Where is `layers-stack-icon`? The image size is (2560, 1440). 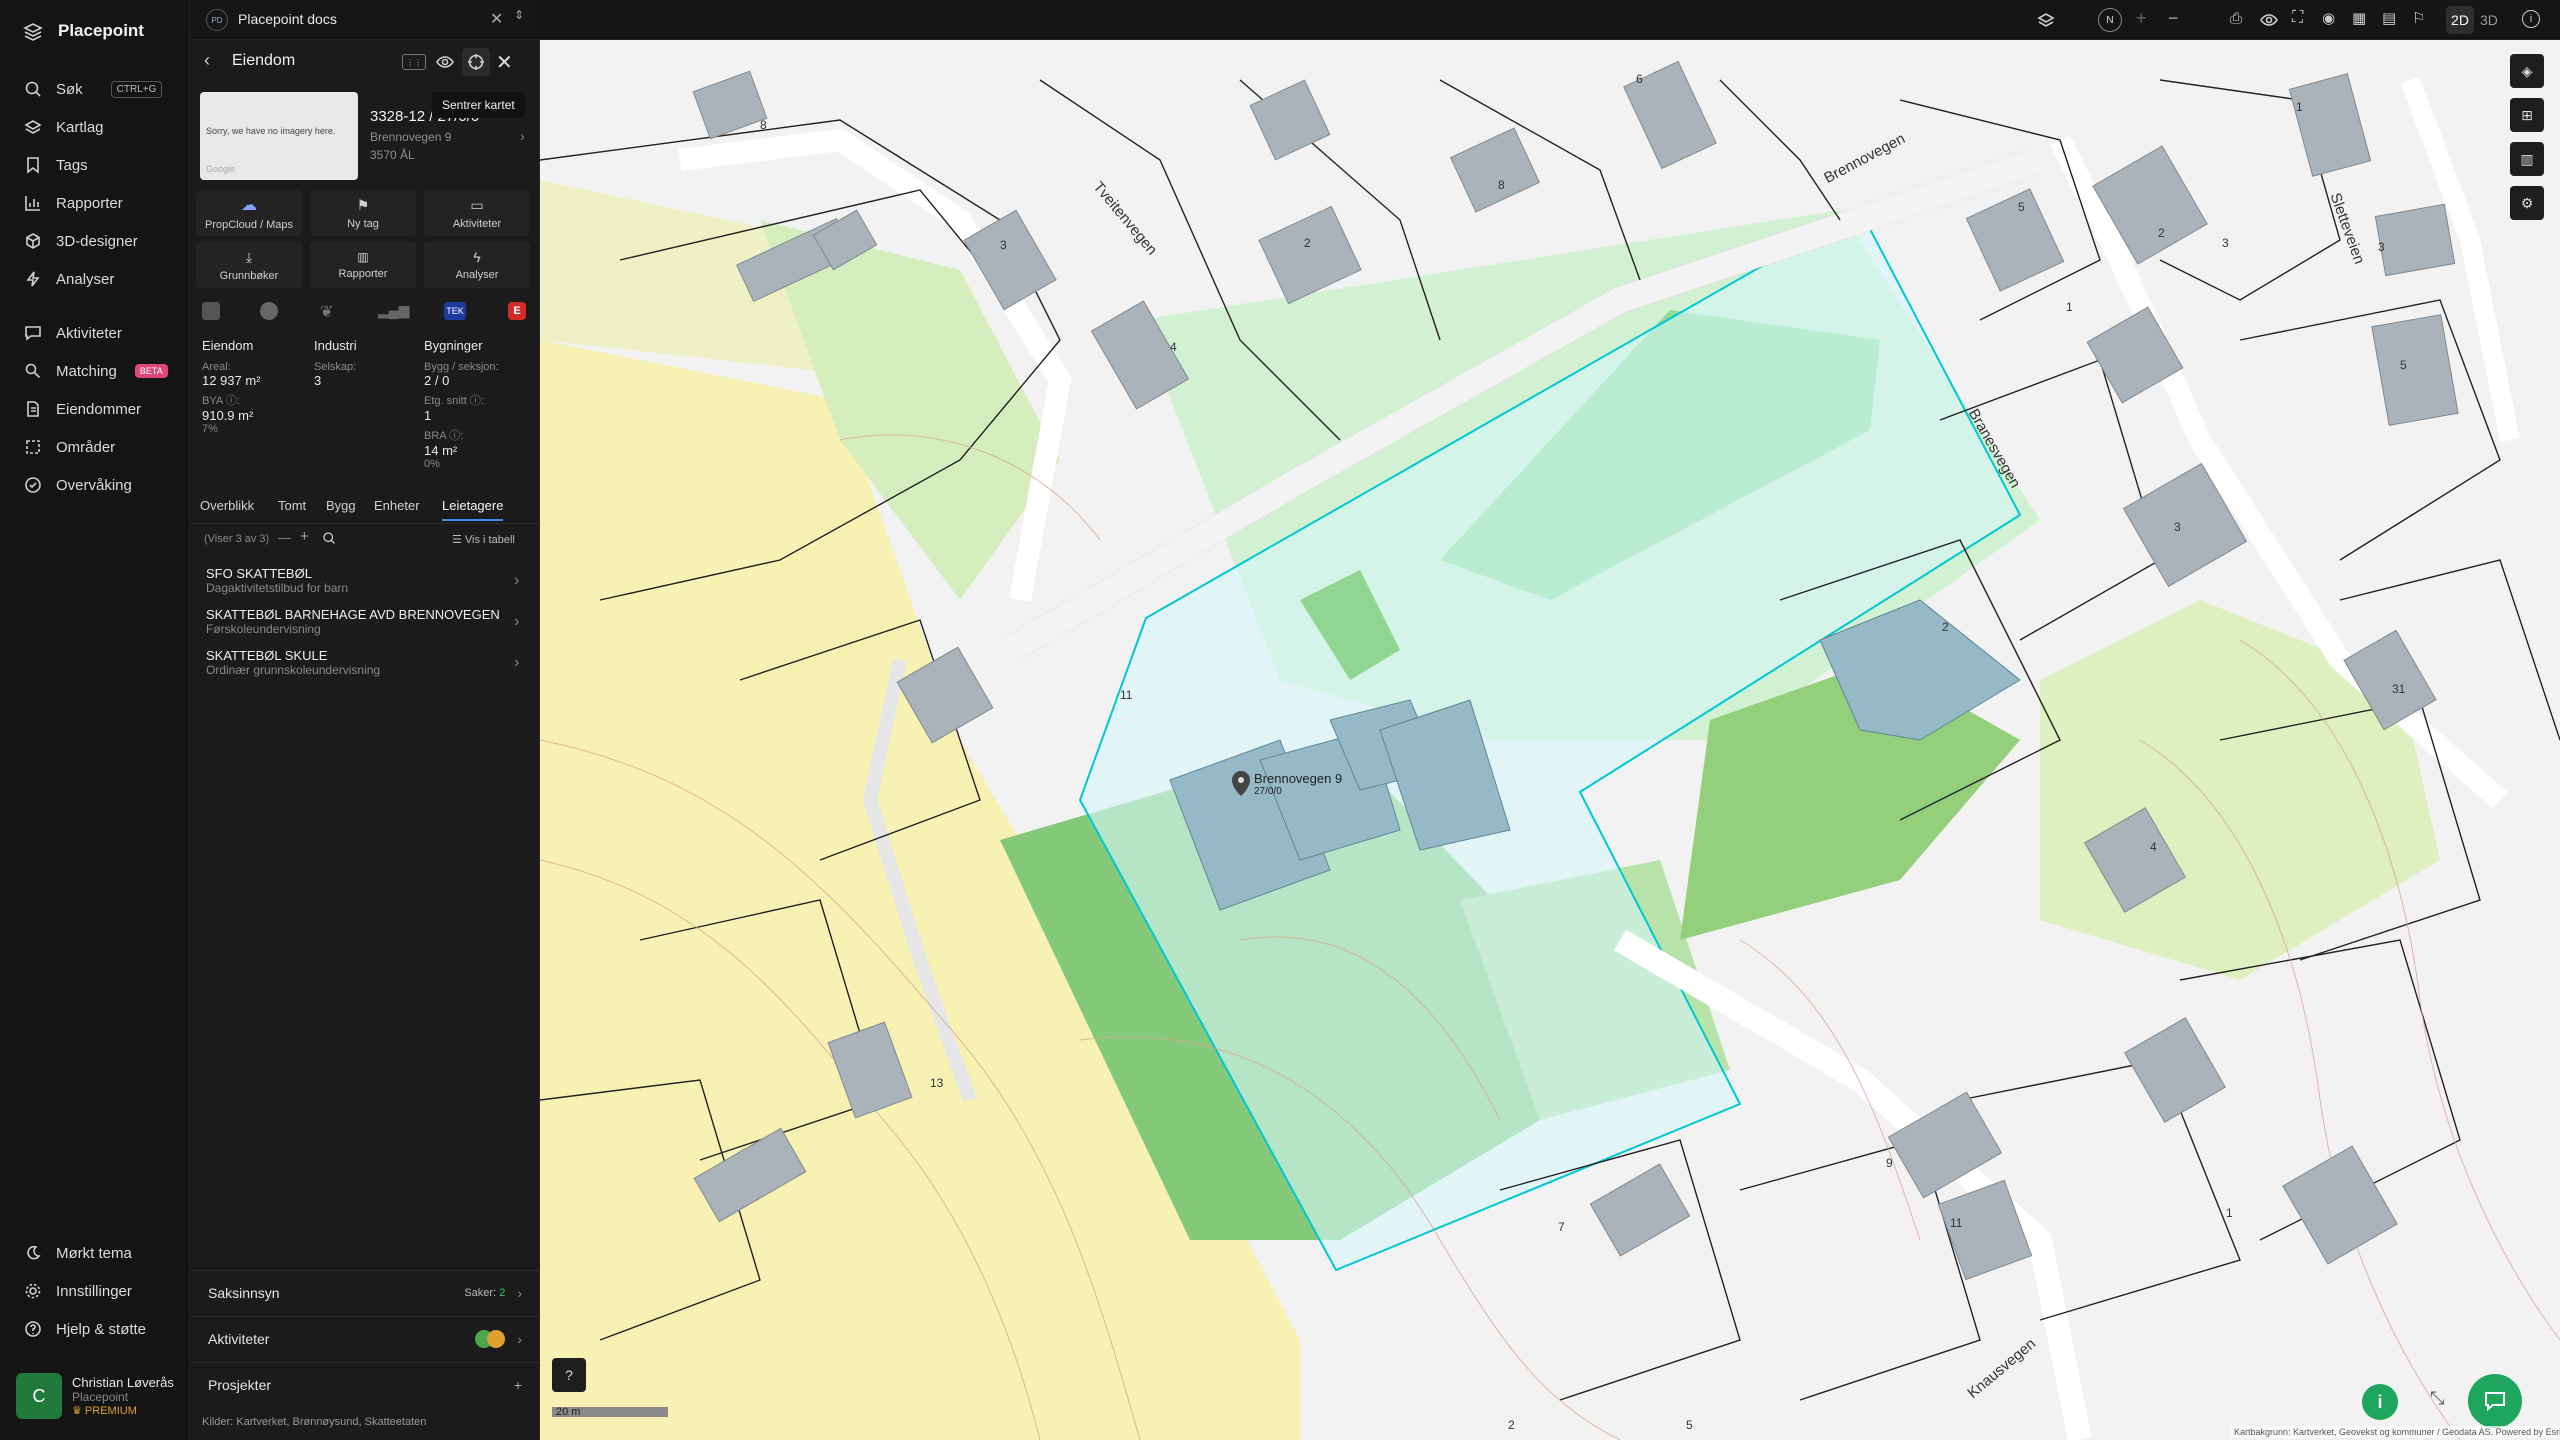 layers-stack-icon is located at coordinates (2046, 20).